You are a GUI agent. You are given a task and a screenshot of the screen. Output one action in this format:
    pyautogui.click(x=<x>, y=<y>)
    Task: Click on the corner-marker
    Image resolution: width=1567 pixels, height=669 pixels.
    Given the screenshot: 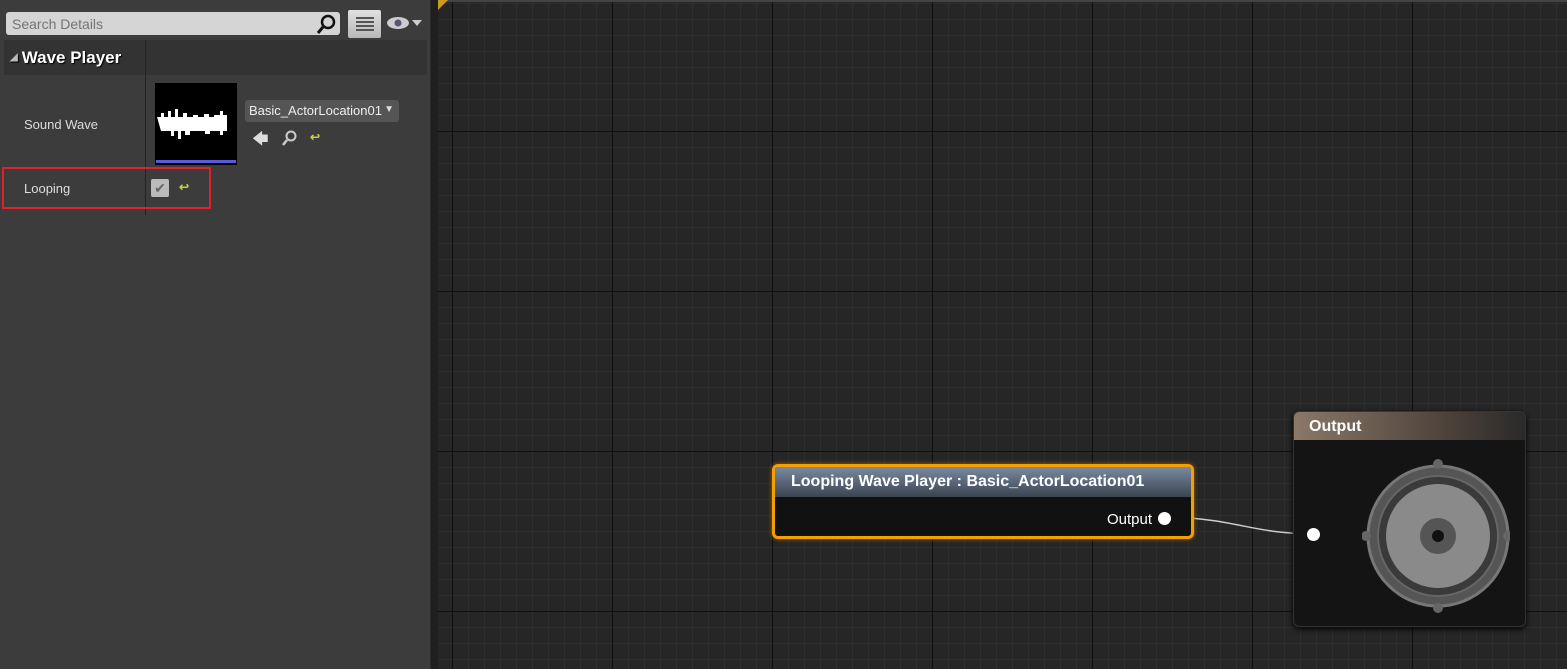 What is the action you would take?
    pyautogui.click(x=443, y=5)
    